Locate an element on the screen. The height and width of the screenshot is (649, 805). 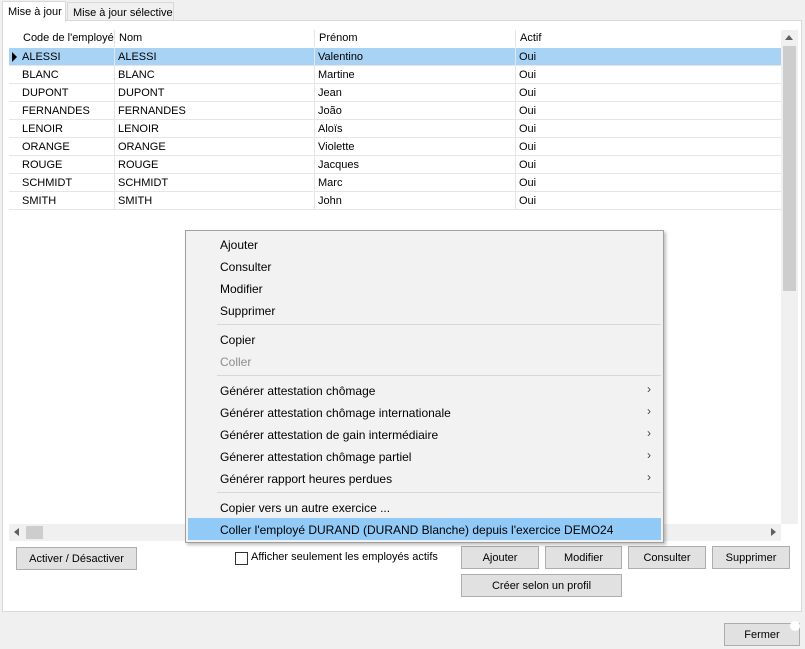
cell-code: ROUGE is located at coordinates (67, 165).